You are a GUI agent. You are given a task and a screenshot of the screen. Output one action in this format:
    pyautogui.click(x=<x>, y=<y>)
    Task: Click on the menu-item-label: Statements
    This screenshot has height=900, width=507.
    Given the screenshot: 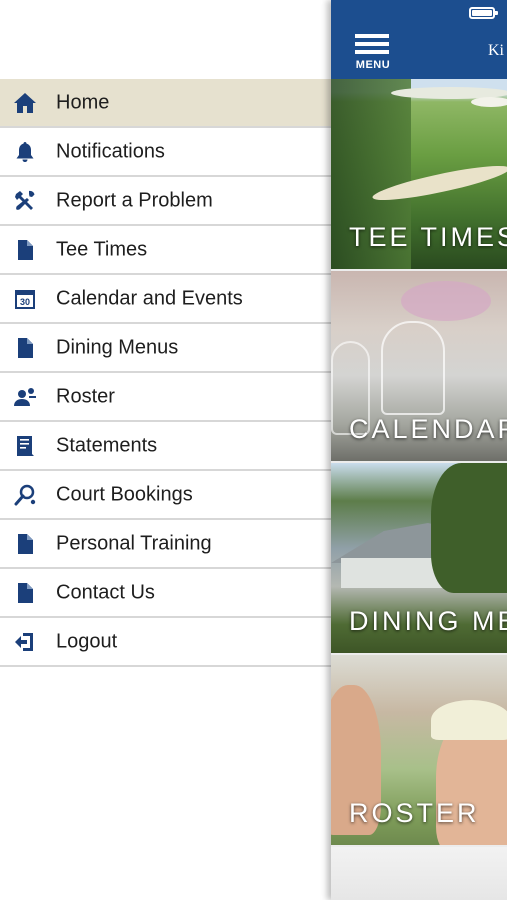 What is the action you would take?
    pyautogui.click(x=107, y=445)
    